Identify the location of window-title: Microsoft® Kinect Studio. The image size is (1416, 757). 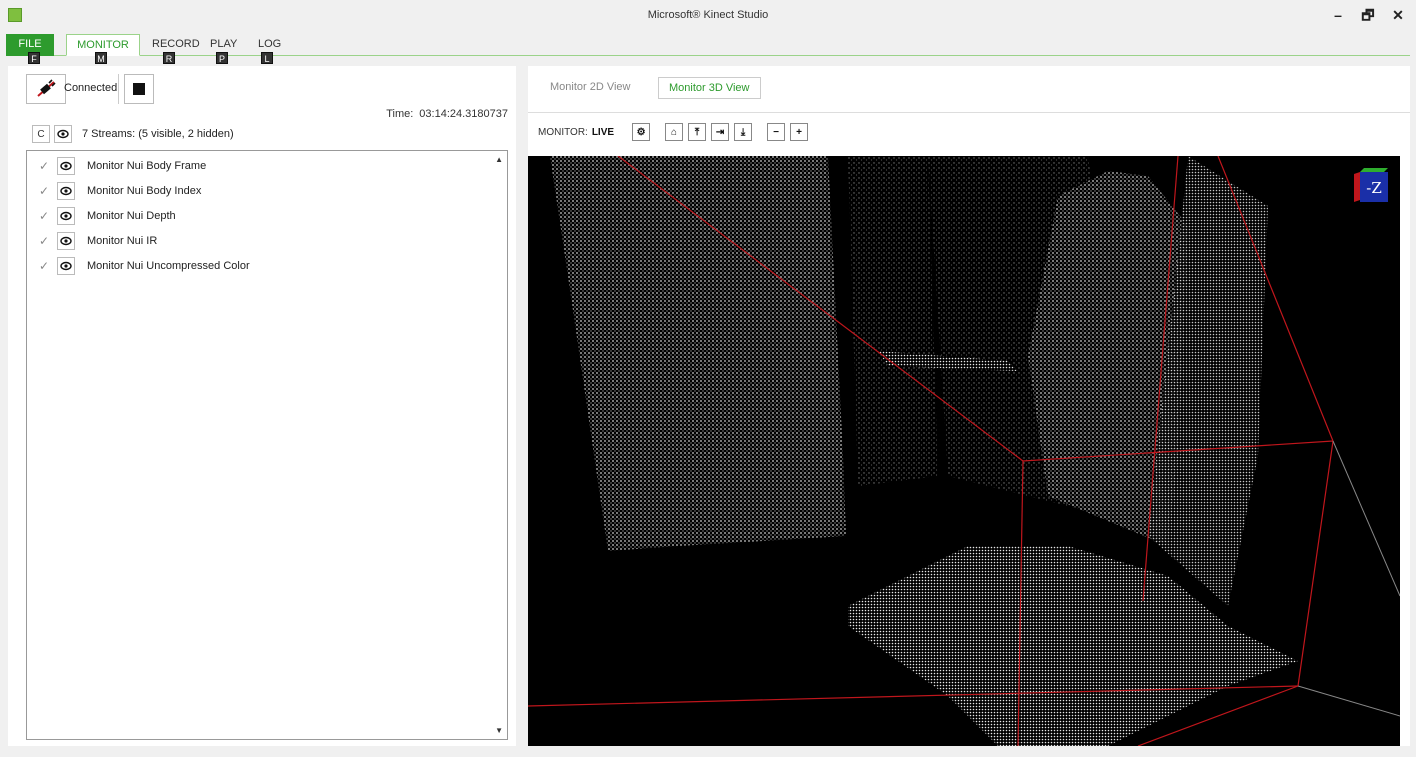
(708, 15).